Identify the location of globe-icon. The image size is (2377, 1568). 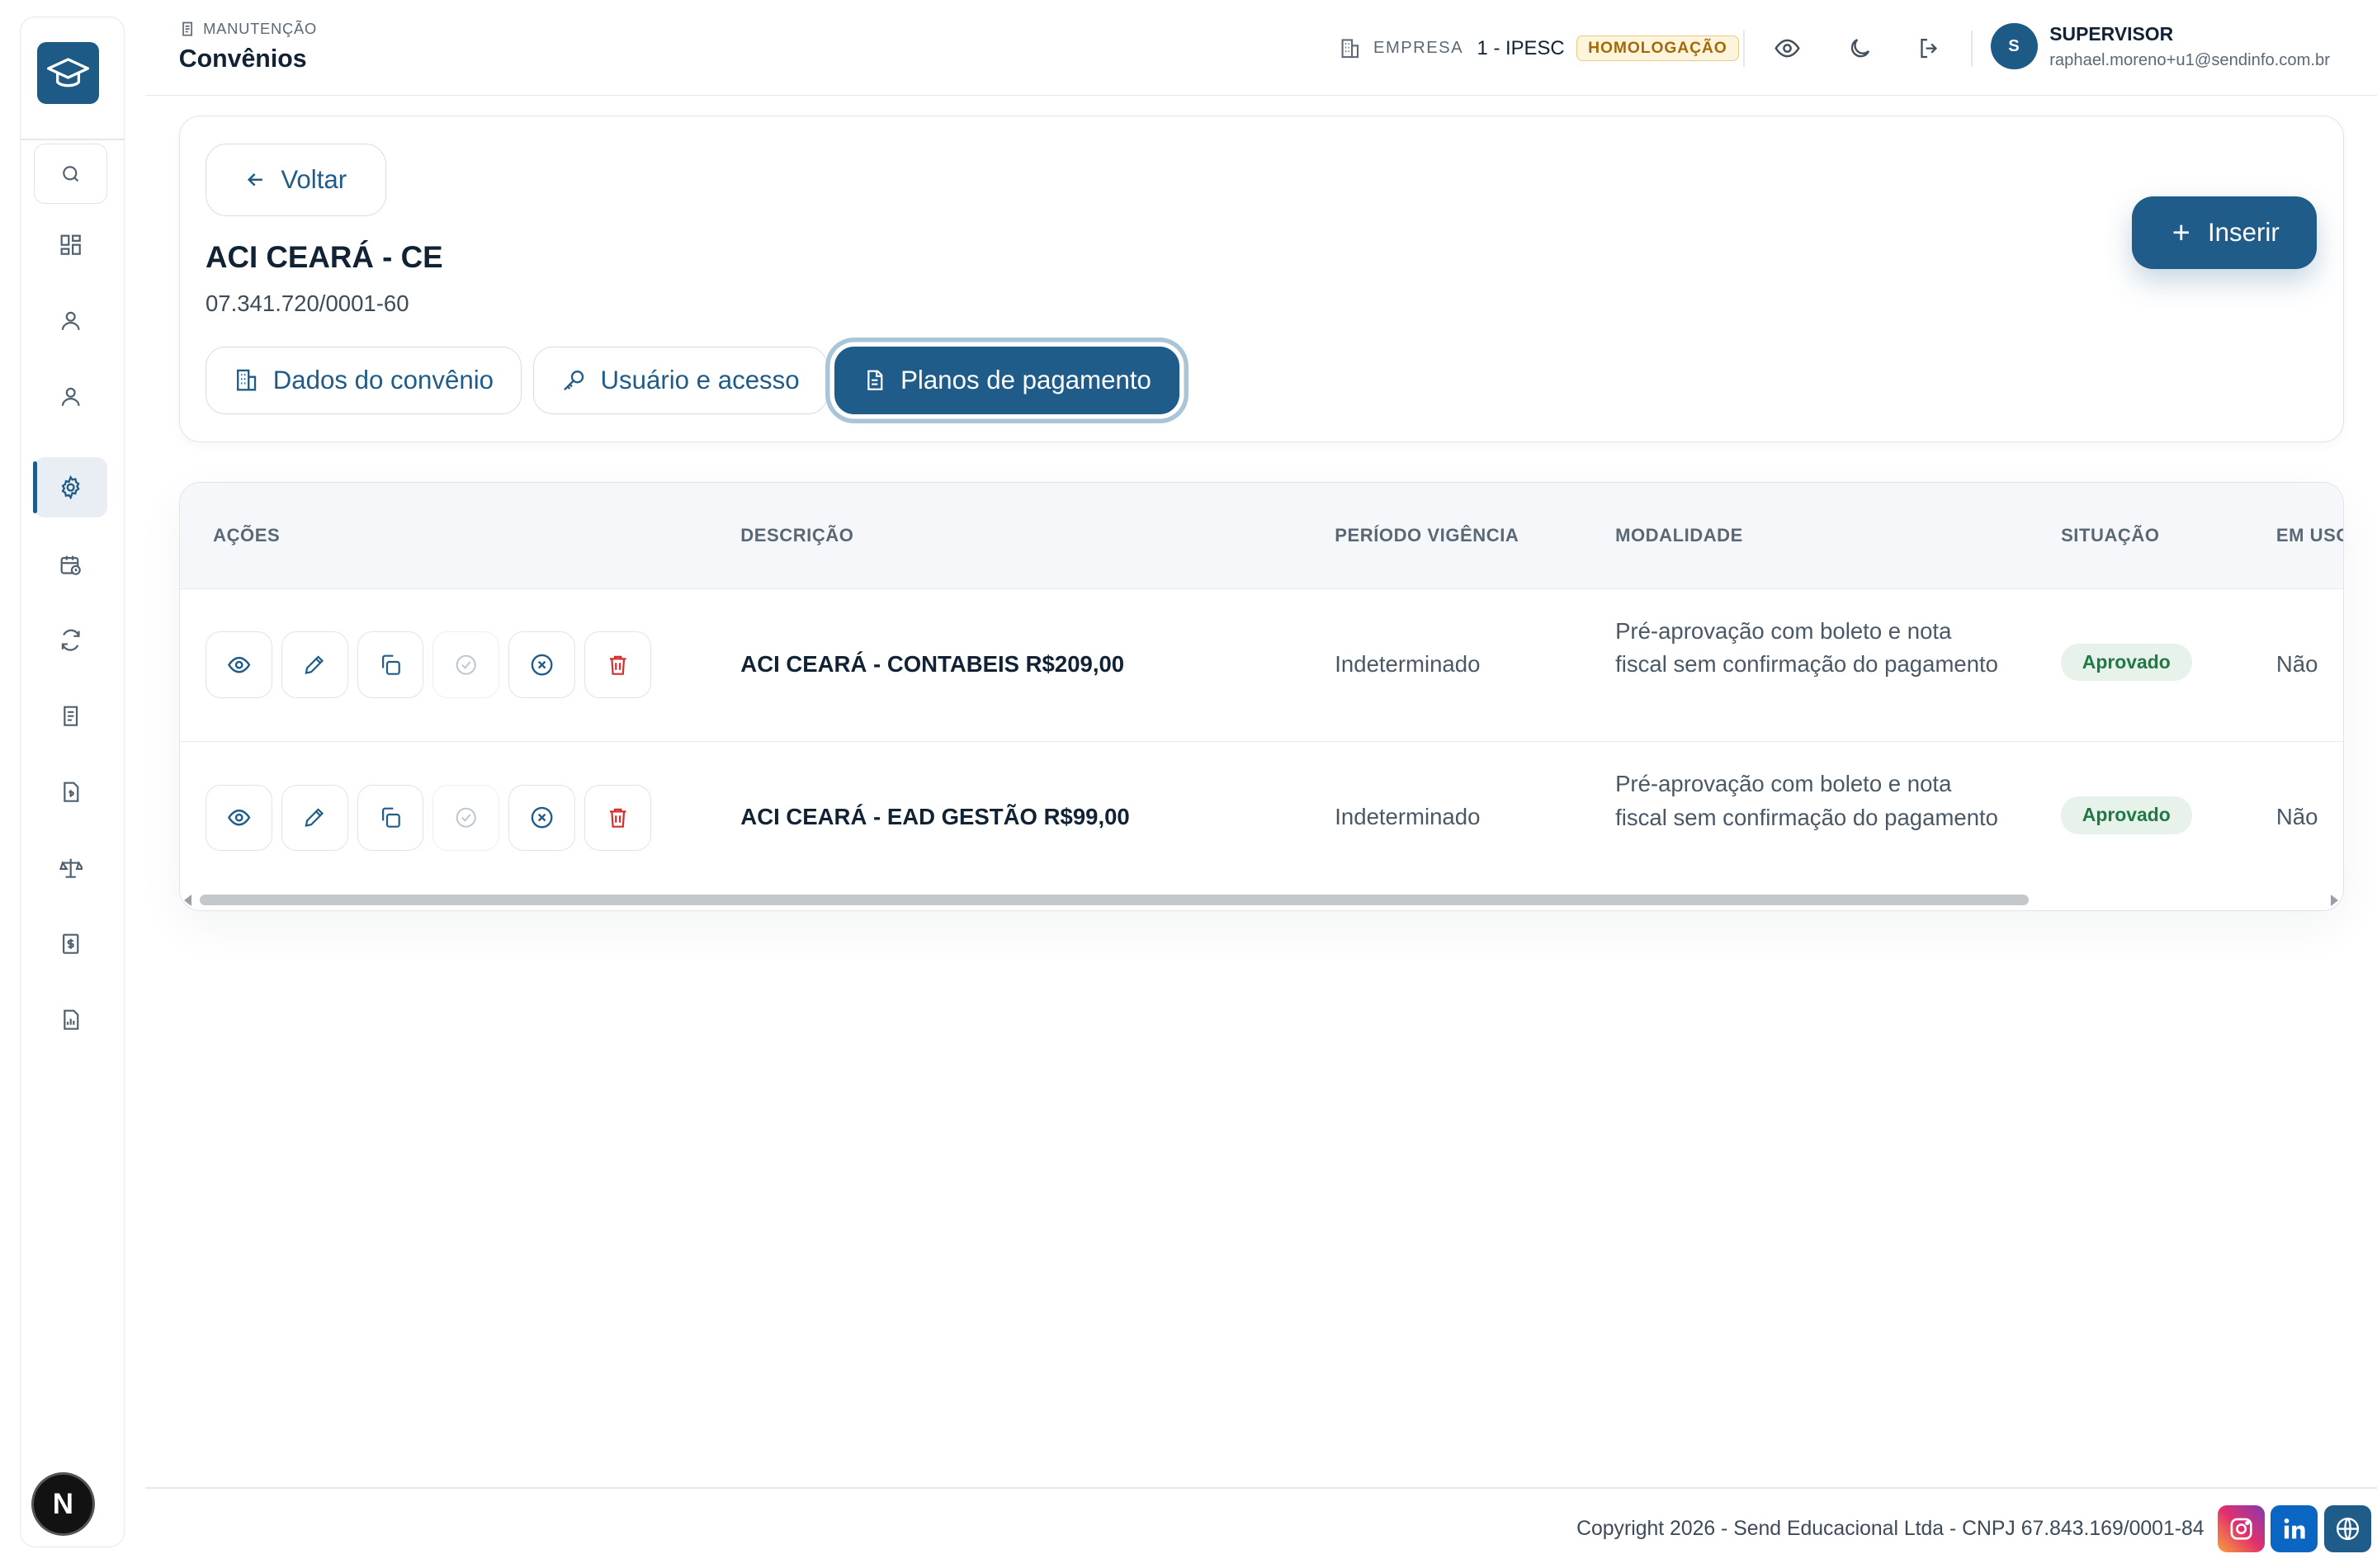
(2347, 1528).